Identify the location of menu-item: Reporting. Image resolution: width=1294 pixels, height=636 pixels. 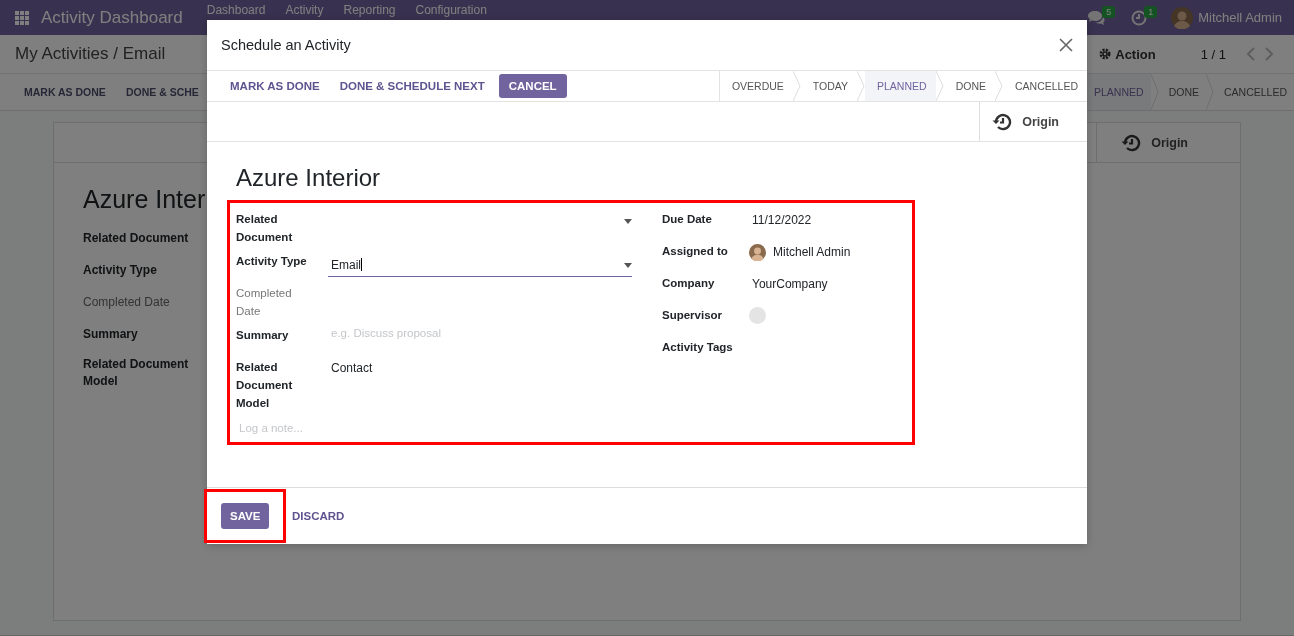
(369, 10).